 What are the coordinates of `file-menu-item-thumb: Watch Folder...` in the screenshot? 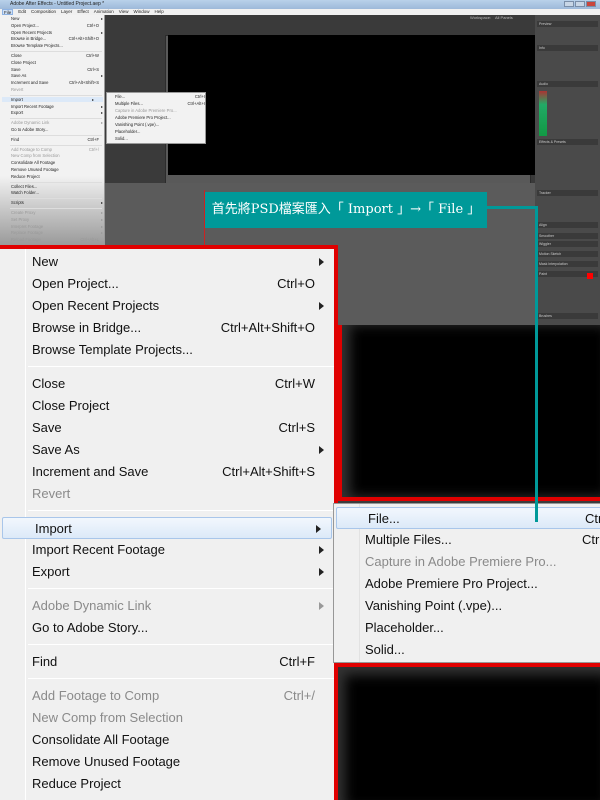 It's located at (25, 192).